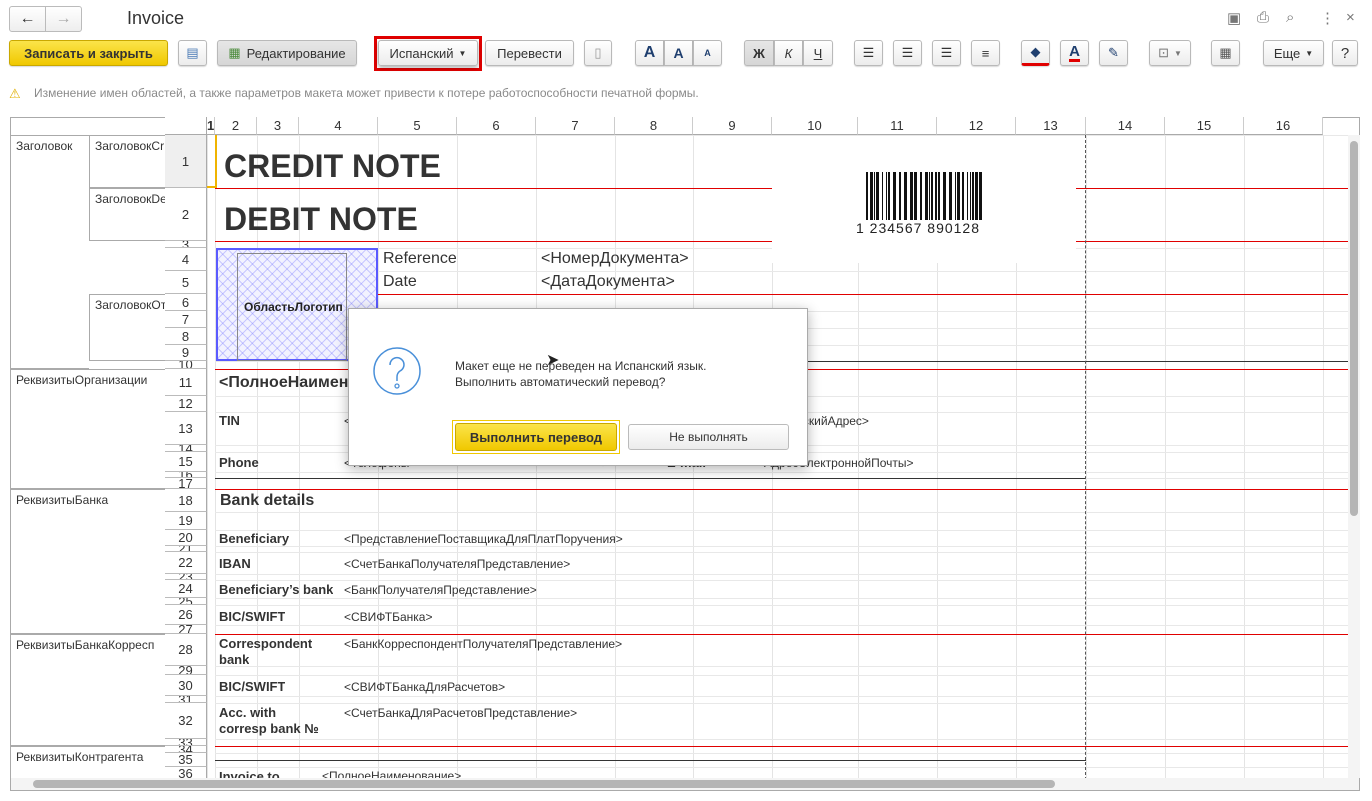  Describe the element at coordinates (1163, 52) in the screenshot. I see `borders-icon: ⊡` at that location.